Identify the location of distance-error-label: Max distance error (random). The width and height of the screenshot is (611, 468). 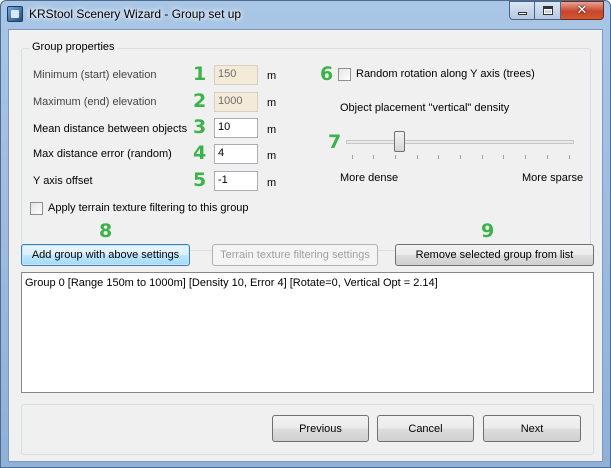
(102, 154).